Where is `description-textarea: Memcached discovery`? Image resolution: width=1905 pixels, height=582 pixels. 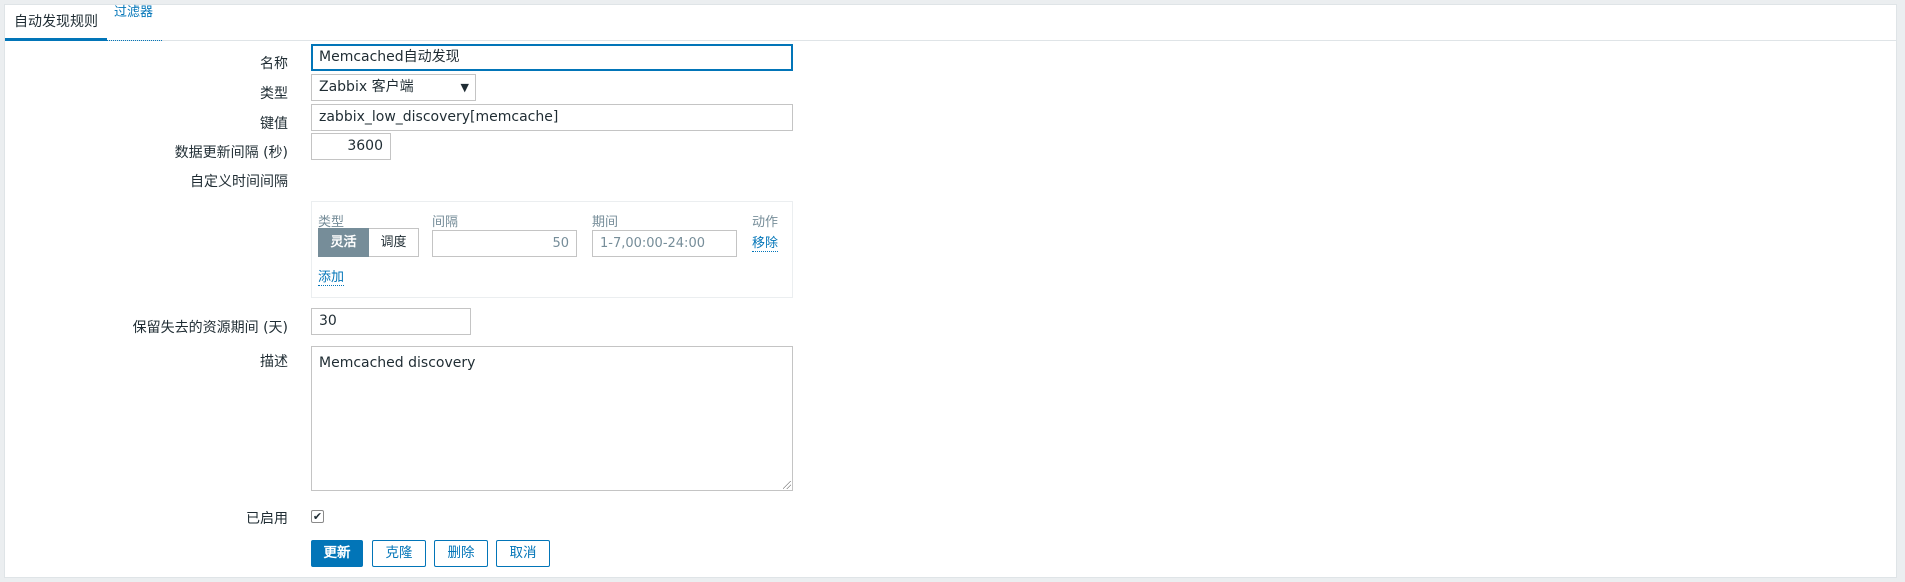
description-textarea: Memcached discovery is located at coordinates (552, 418).